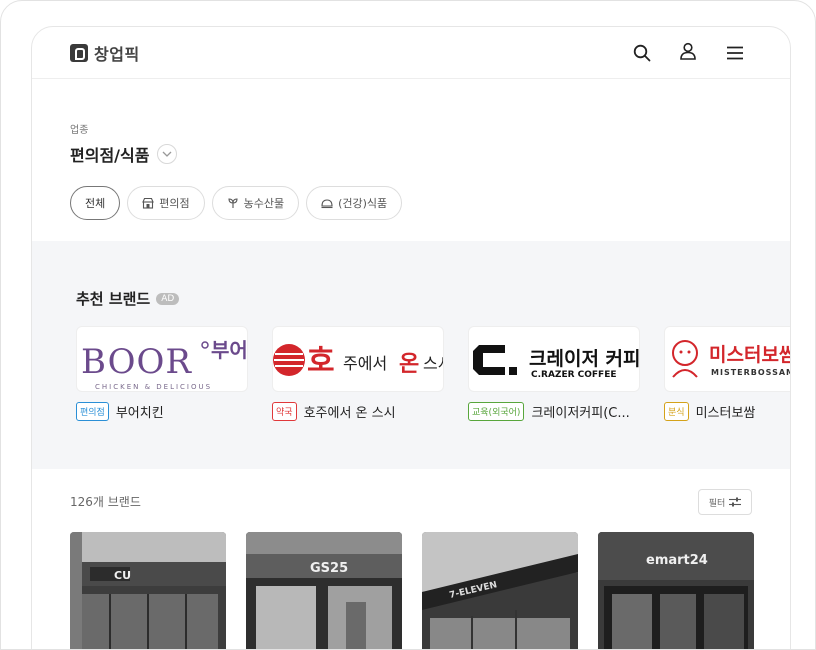 The width and height of the screenshot is (816, 650). What do you see at coordinates (717, 503) in the screenshot?
I see `filter-label: 필터` at bounding box center [717, 503].